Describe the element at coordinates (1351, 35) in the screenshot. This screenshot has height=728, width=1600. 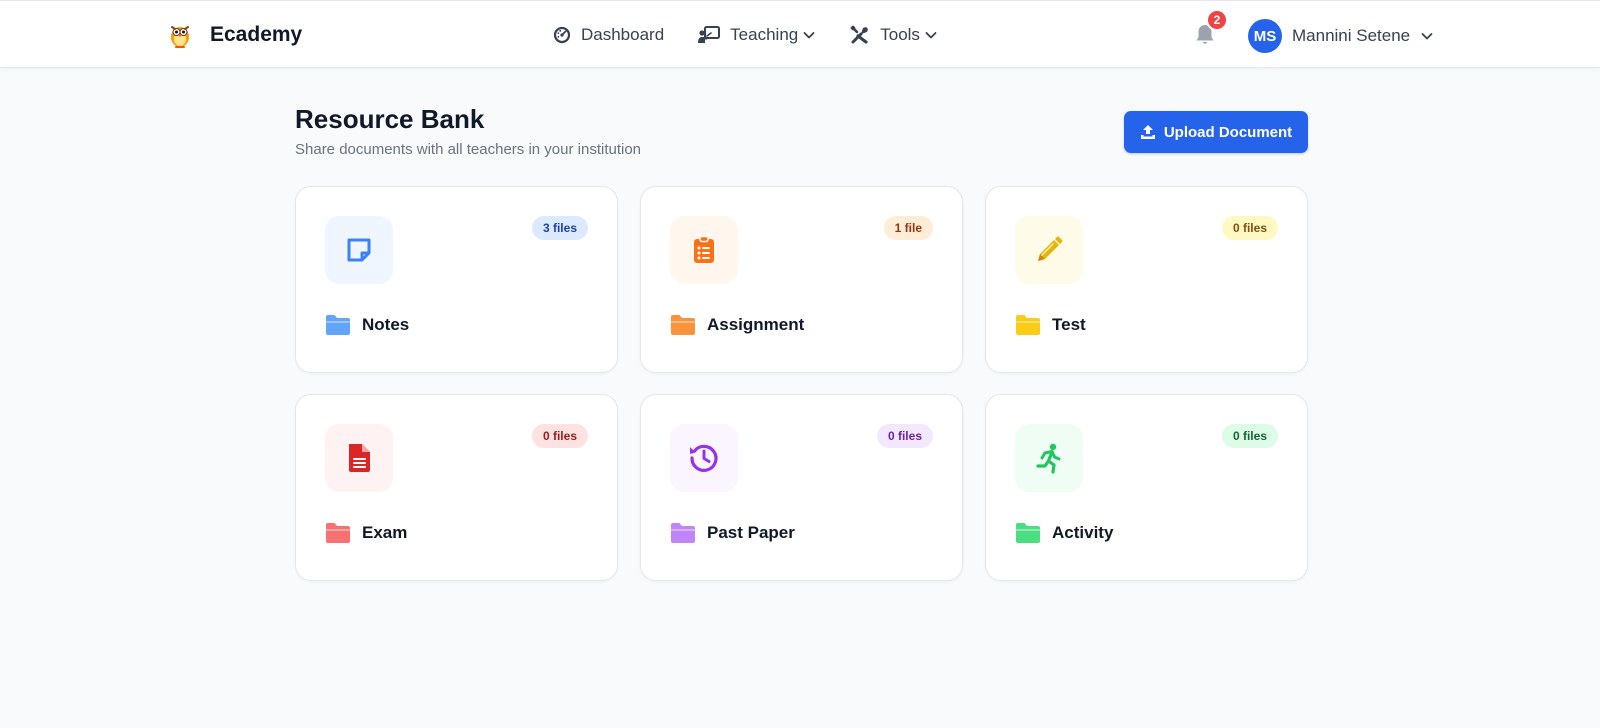
I see `user-name: Mannini Setene` at that location.